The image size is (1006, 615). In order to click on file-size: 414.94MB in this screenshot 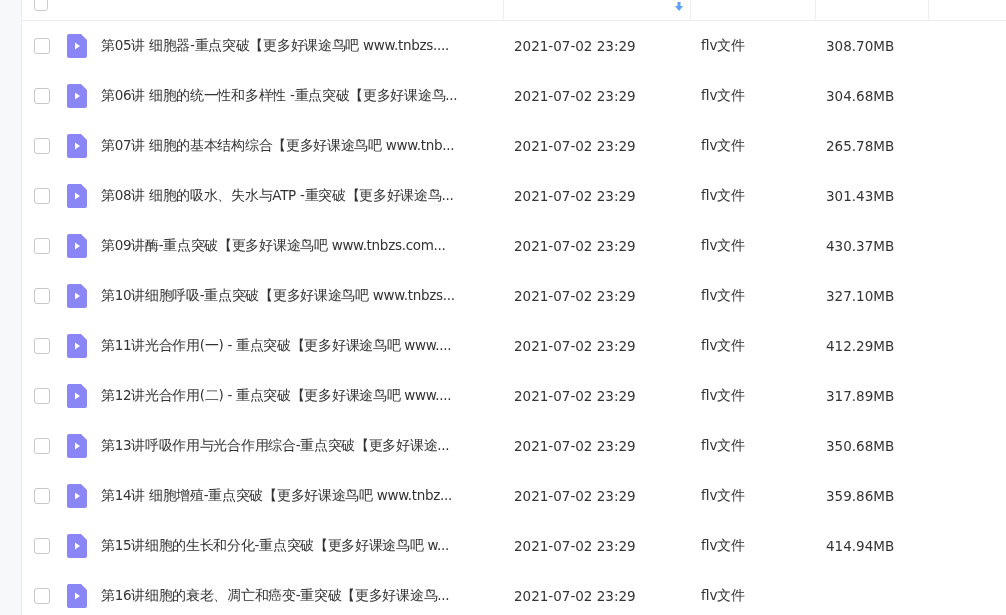, I will do `click(860, 546)`.